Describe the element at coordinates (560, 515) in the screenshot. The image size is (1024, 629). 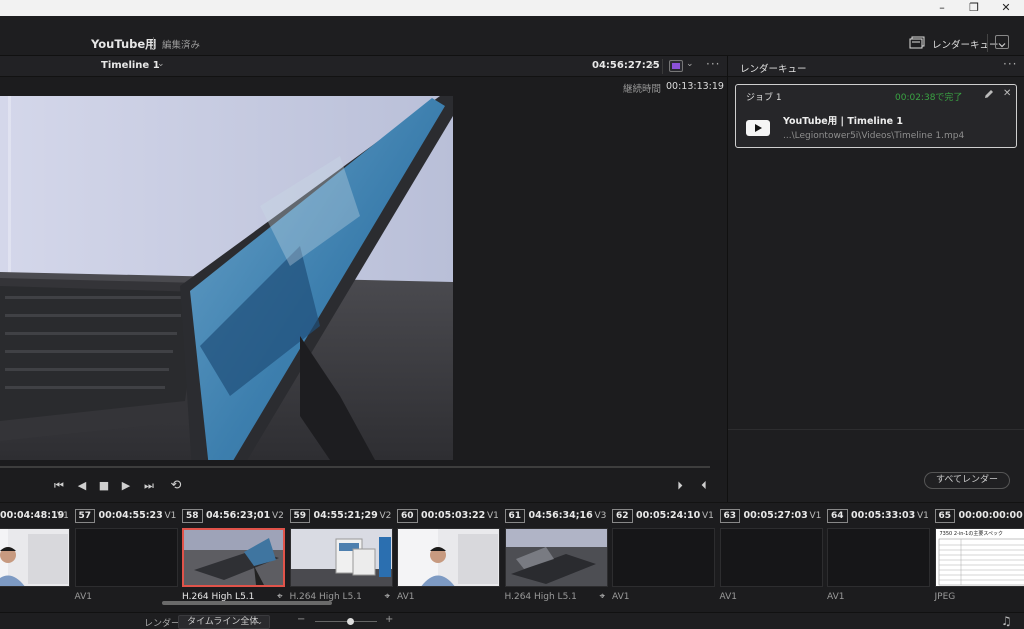
I see `clip-timecode: 04:56:34;16` at that location.